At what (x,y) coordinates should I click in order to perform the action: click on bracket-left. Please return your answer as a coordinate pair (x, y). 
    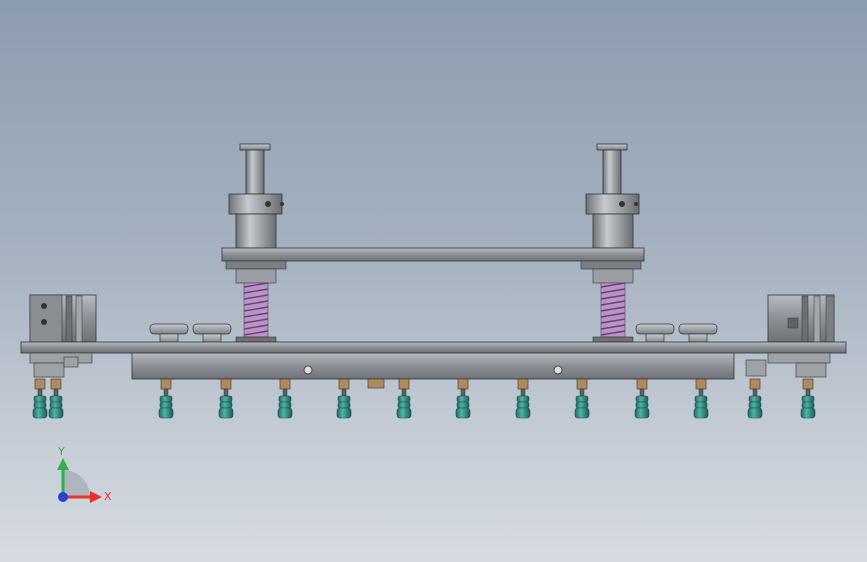
    Looking at the image, I should click on (61, 365).